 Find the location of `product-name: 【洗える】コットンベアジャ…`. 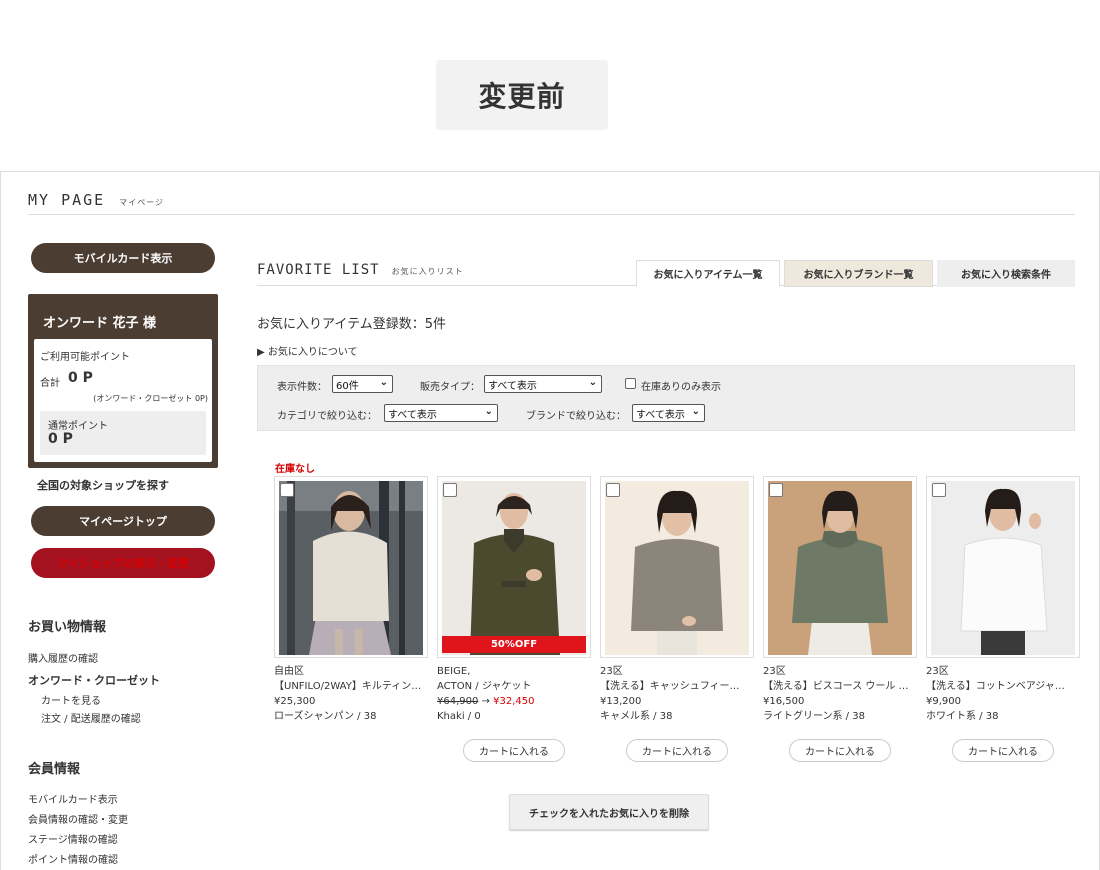

product-name: 【洗える】コットンベアジャ… is located at coordinates (1001, 686).